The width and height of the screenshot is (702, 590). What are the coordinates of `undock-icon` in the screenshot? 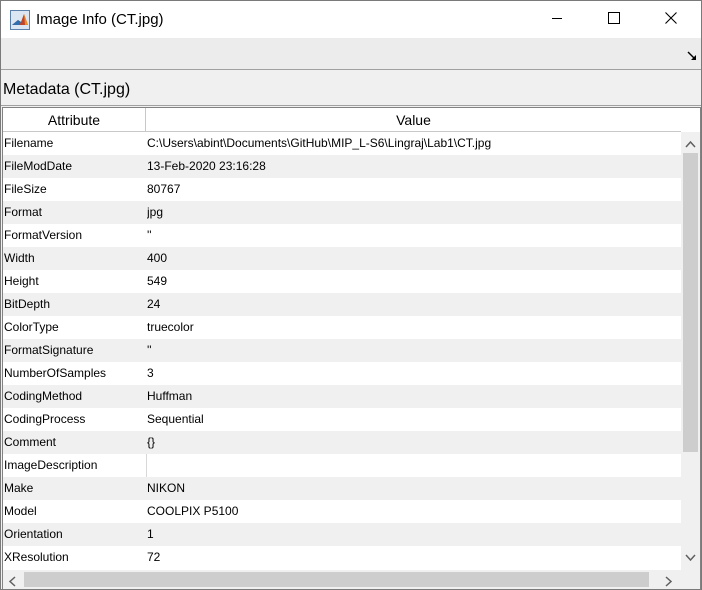 It's located at (692, 54).